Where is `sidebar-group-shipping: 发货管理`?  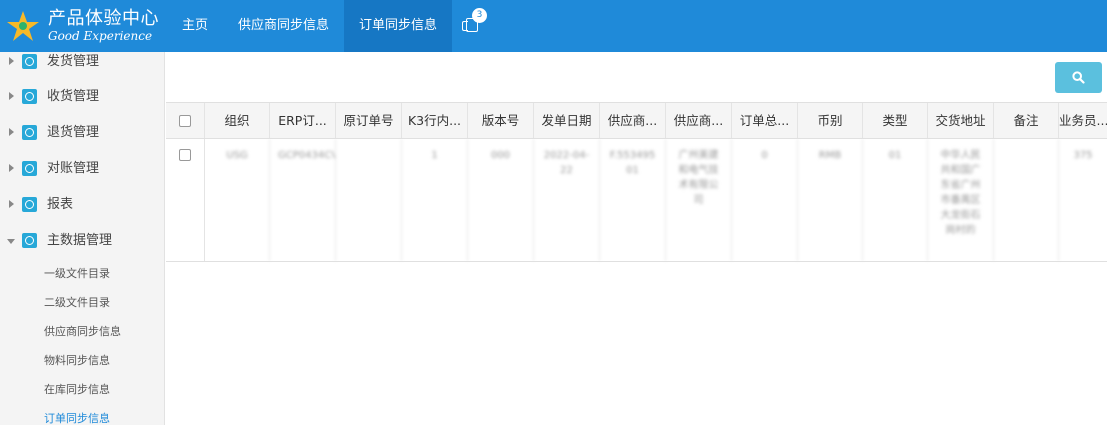
sidebar-group-shipping: 发货管理 is located at coordinates (82, 66).